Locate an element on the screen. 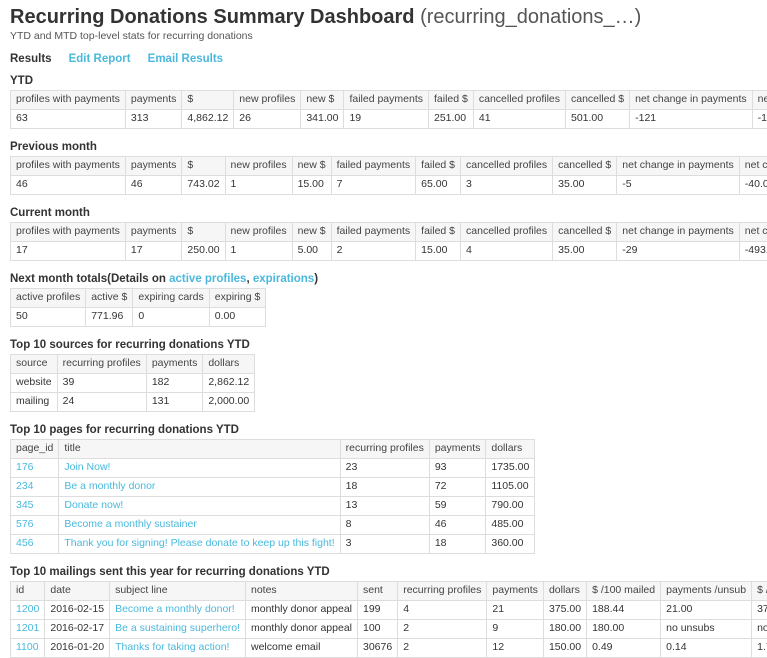  cell-dollars: 1735.00 is located at coordinates (510, 468).